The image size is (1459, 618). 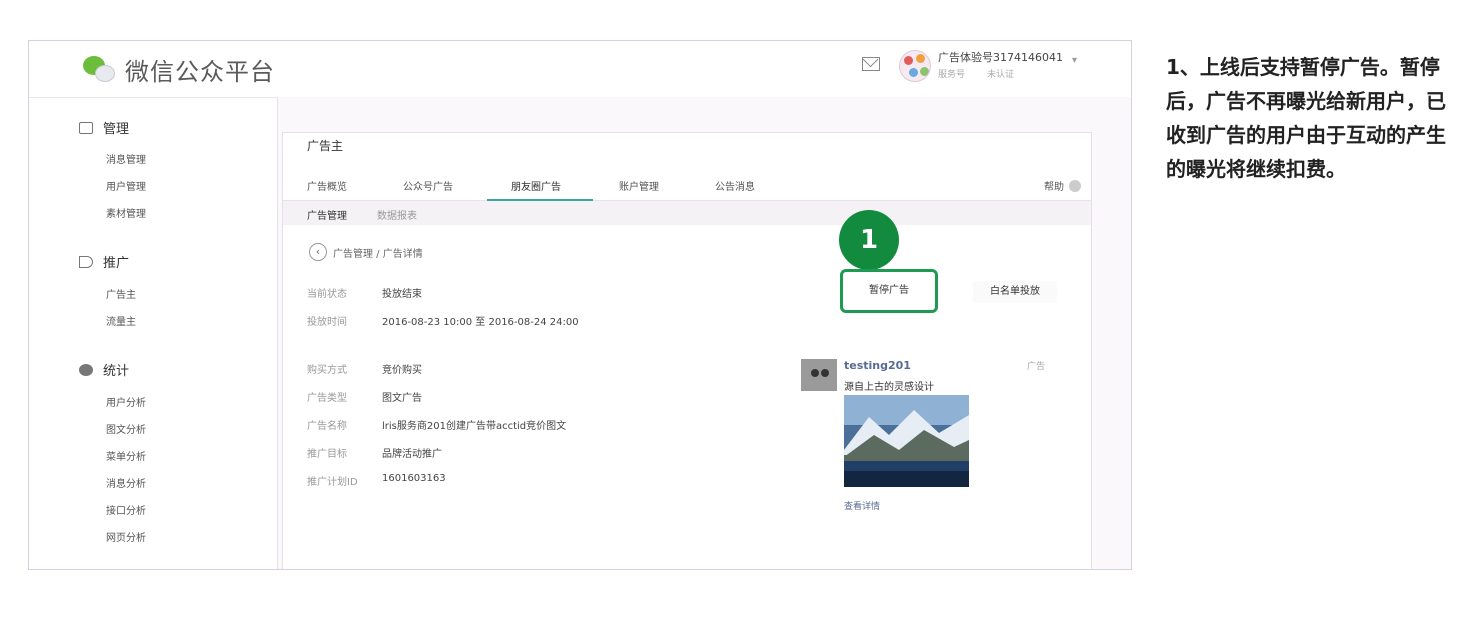 What do you see at coordinates (1000, 57) in the screenshot?
I see `account-name: 广告体验号3174146041` at bounding box center [1000, 57].